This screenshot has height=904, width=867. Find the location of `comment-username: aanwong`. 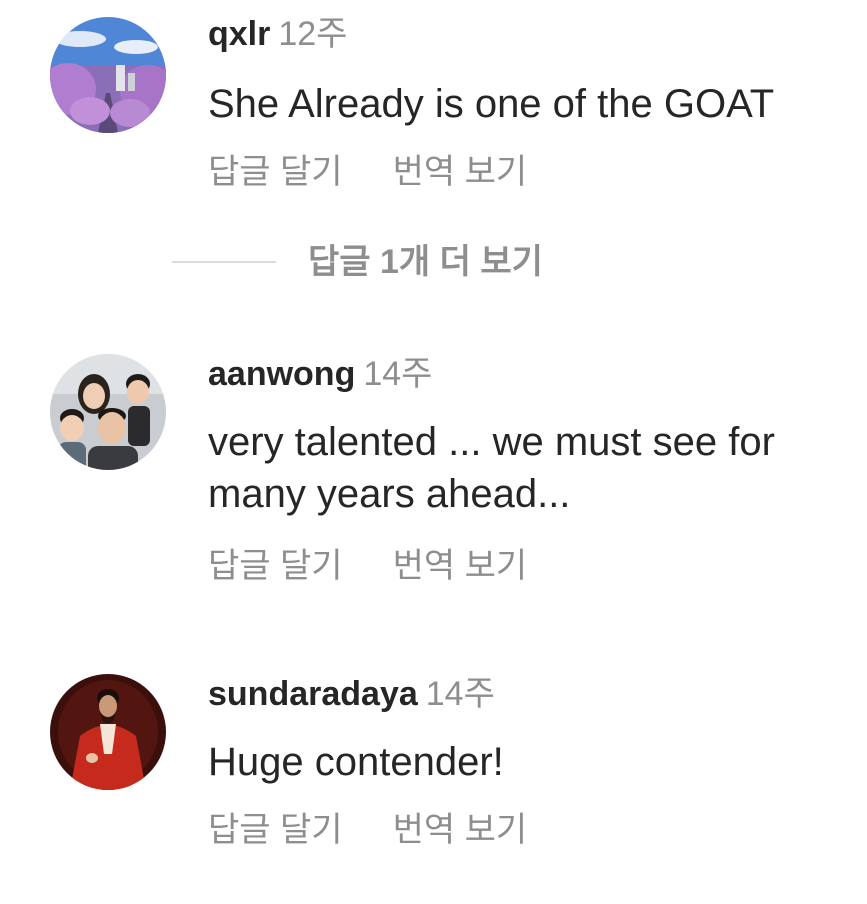

comment-username: aanwong is located at coordinates (281, 374).